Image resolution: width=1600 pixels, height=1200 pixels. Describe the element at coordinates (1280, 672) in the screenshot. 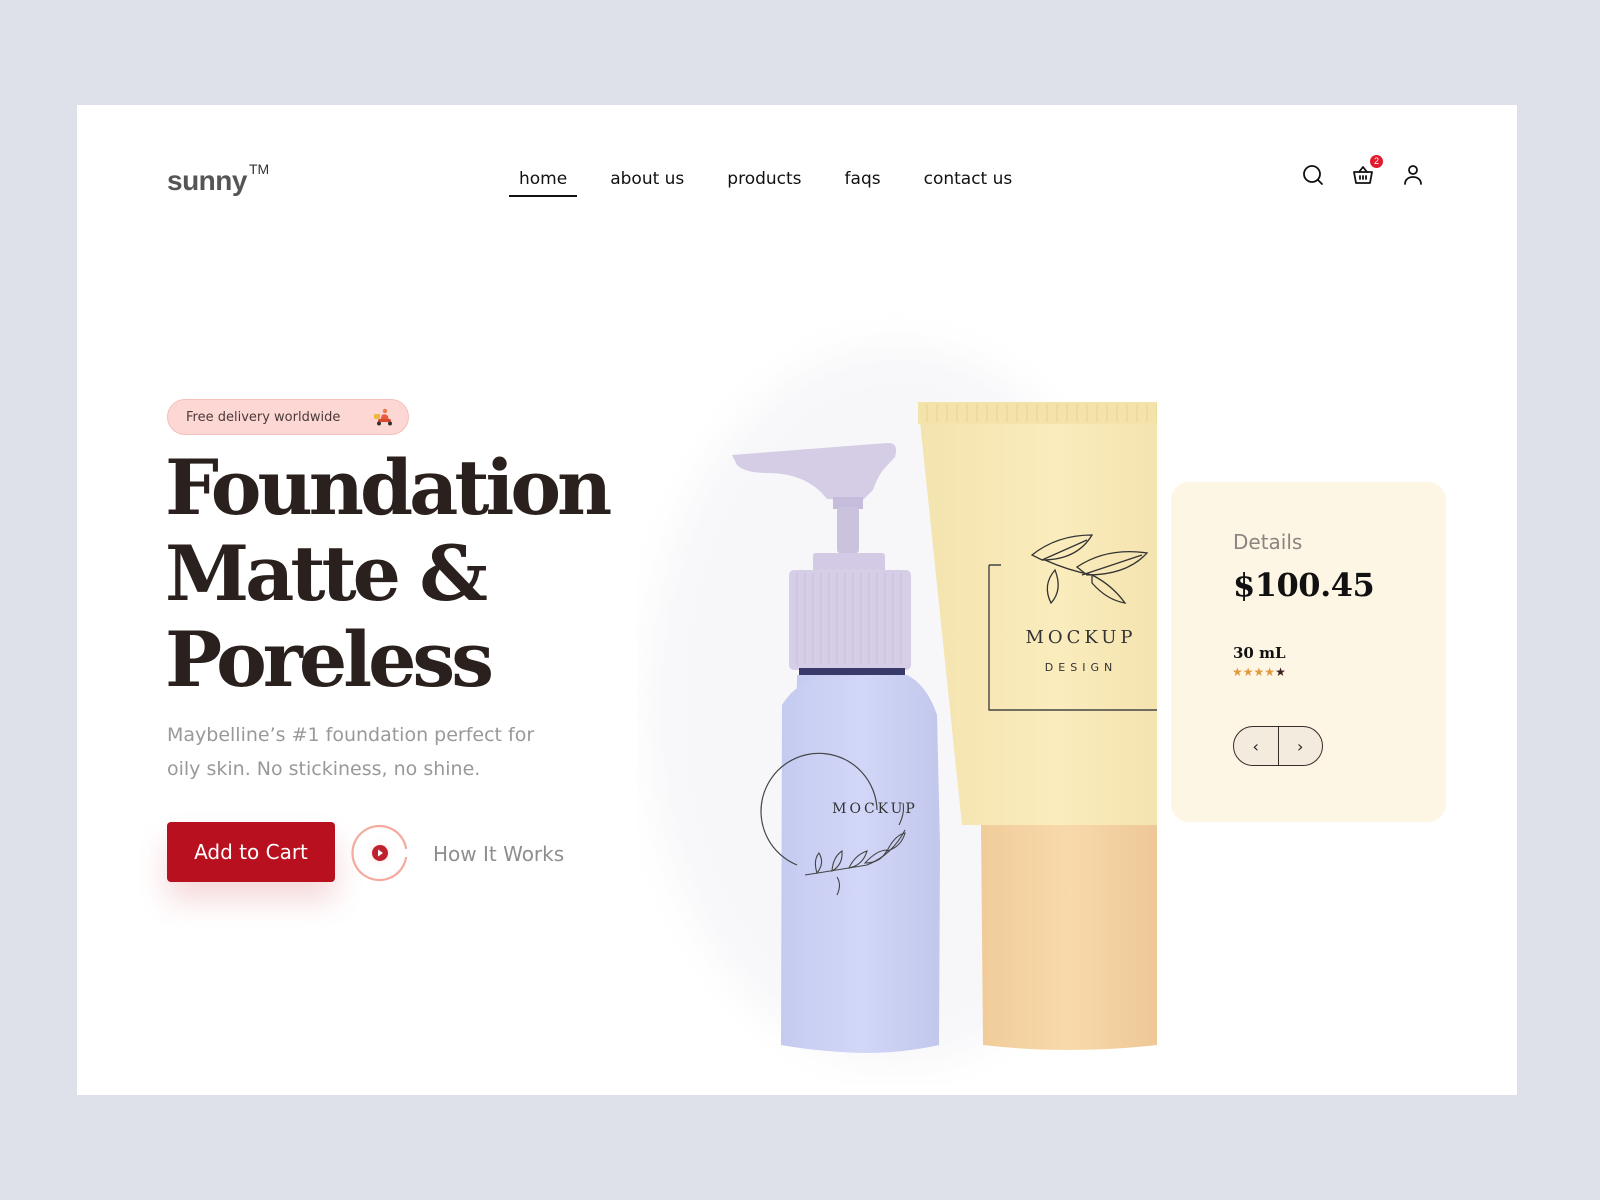

I see `star-empty-icon: ★` at that location.